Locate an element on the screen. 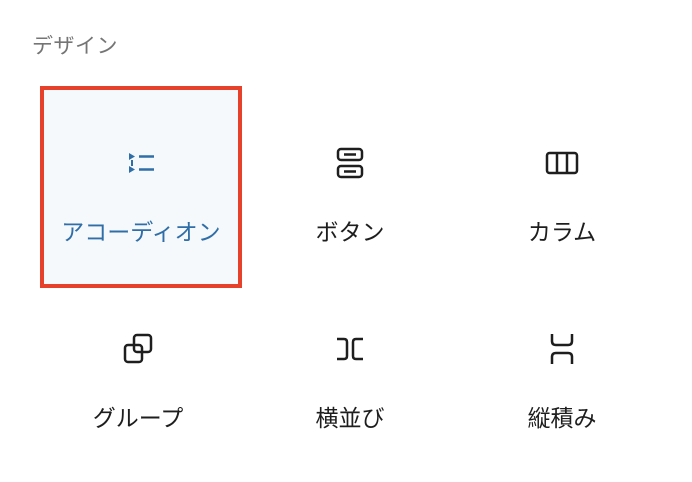 The width and height of the screenshot is (692, 482). block-label-stack: 縦積み is located at coordinates (562, 419).